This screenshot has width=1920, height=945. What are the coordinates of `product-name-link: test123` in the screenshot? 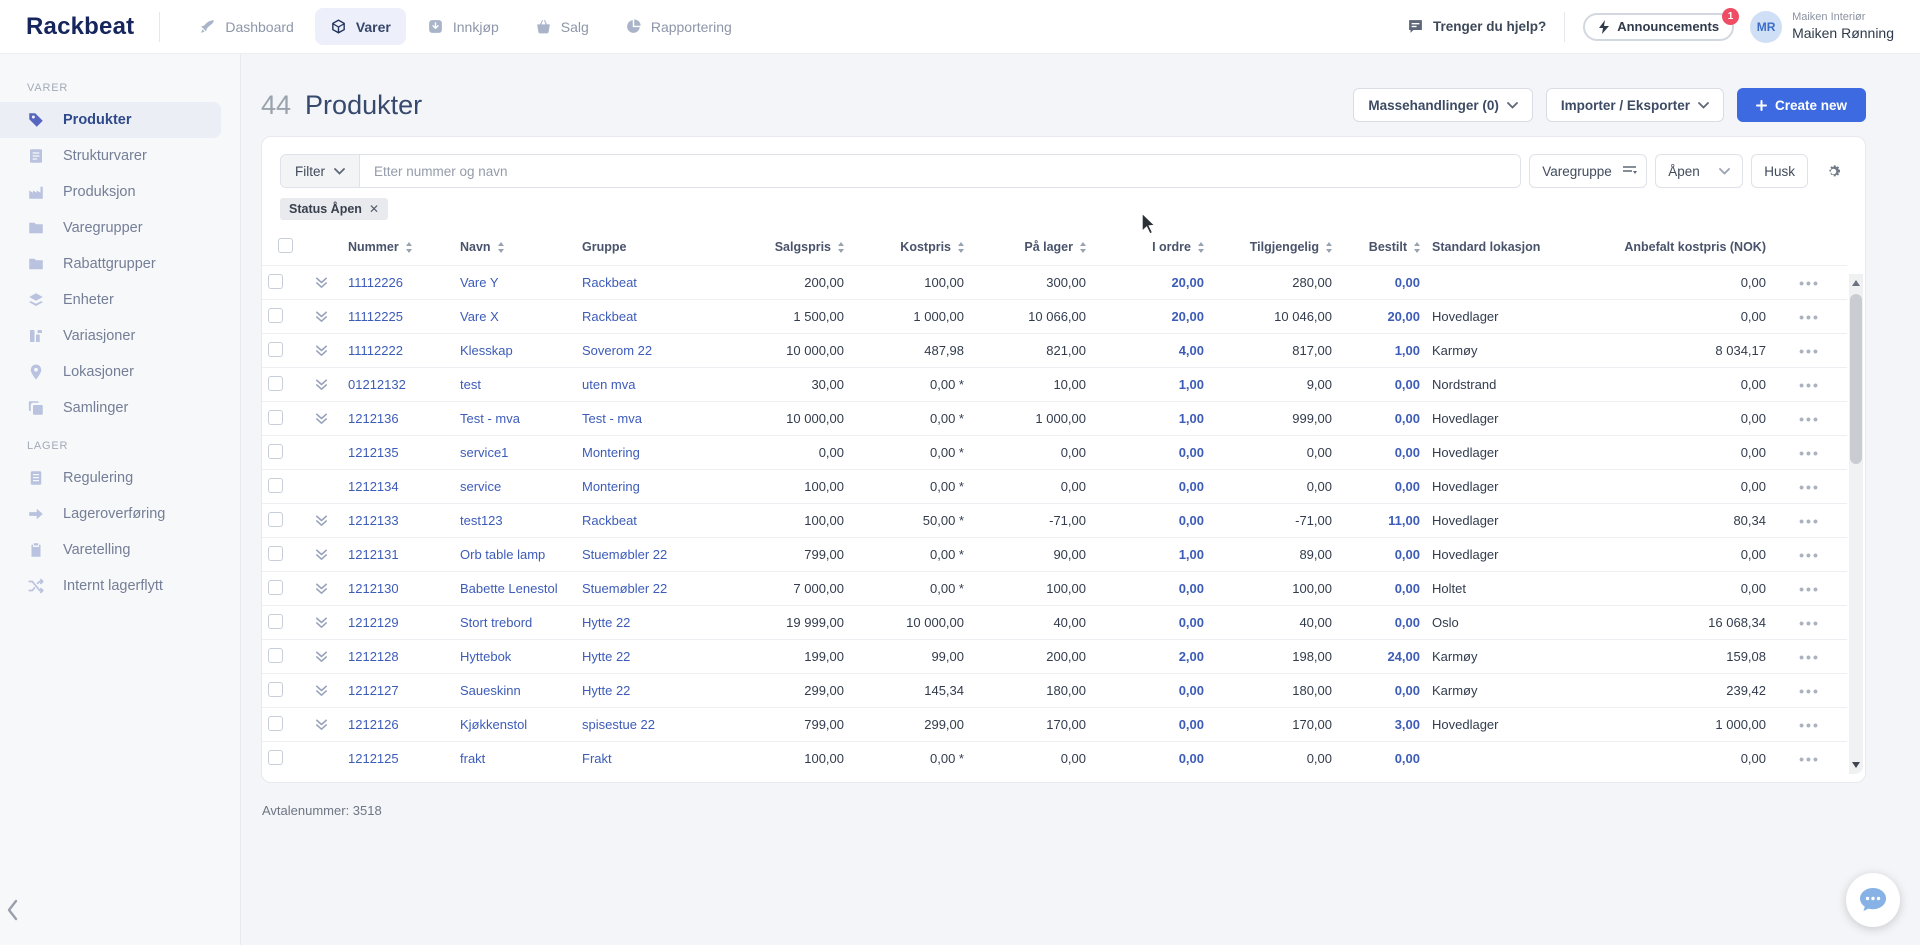 It's located at (481, 520).